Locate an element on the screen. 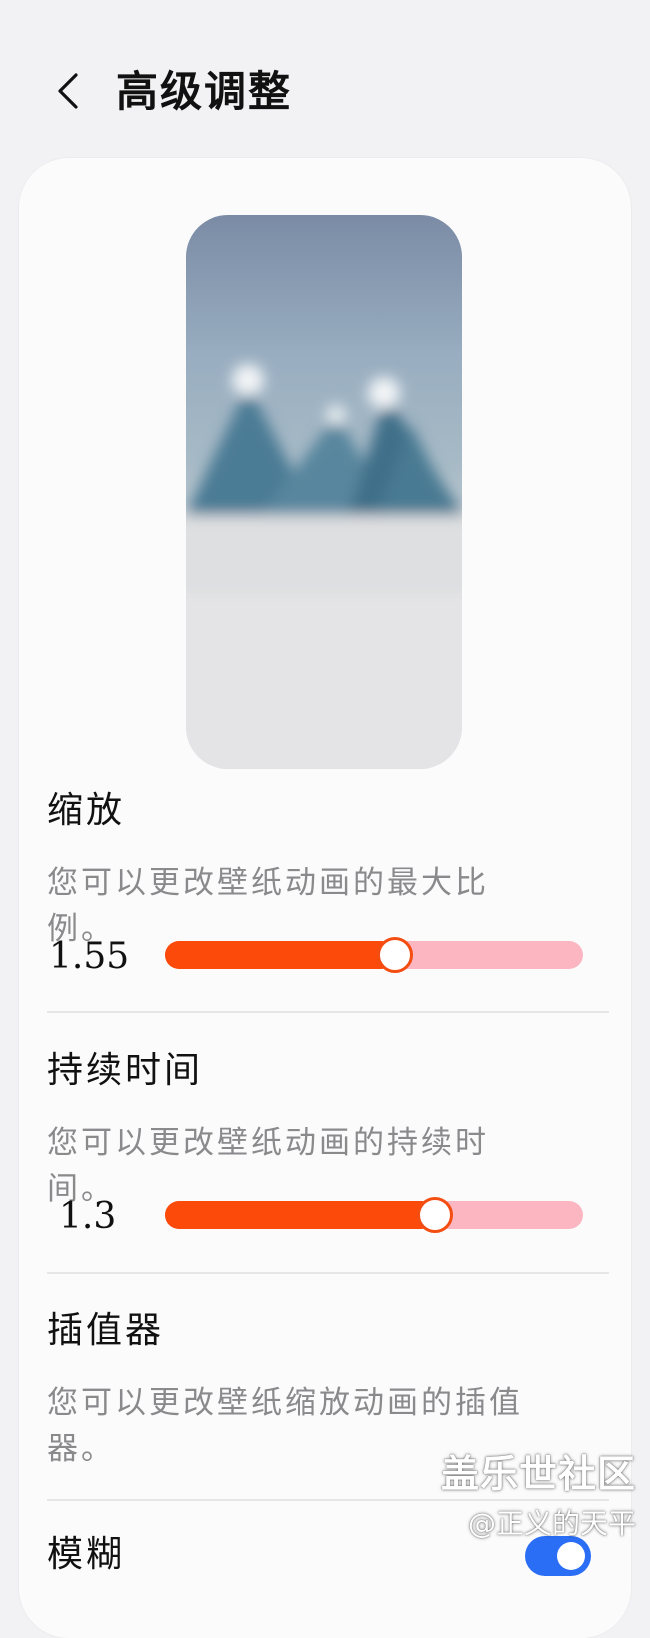  zoom-slider is located at coordinates (374, 955).